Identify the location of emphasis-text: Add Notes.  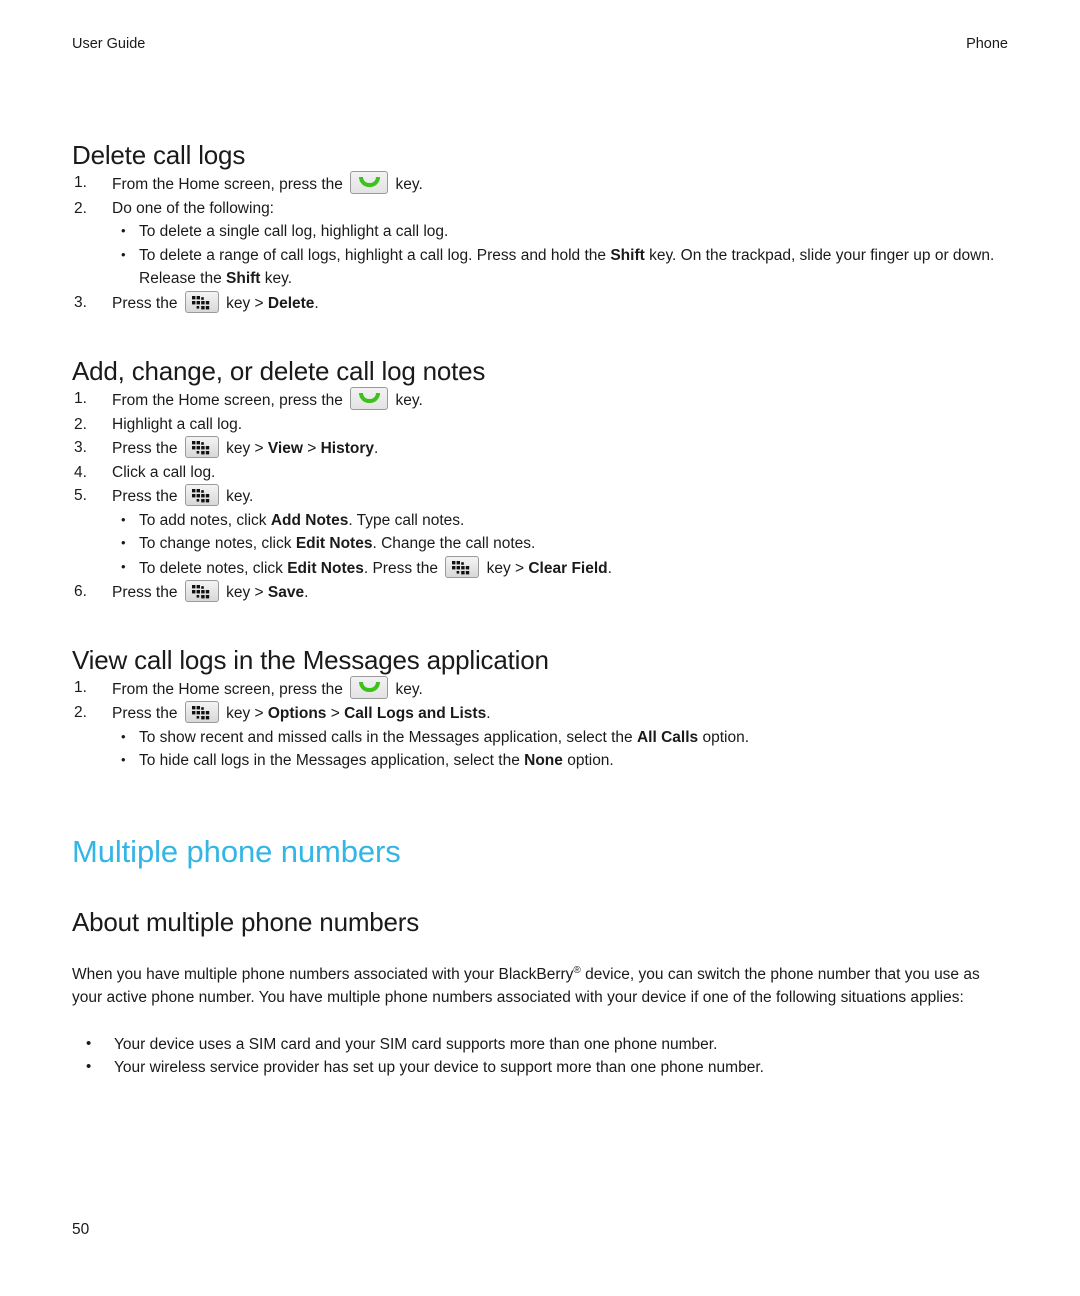
(309, 520).